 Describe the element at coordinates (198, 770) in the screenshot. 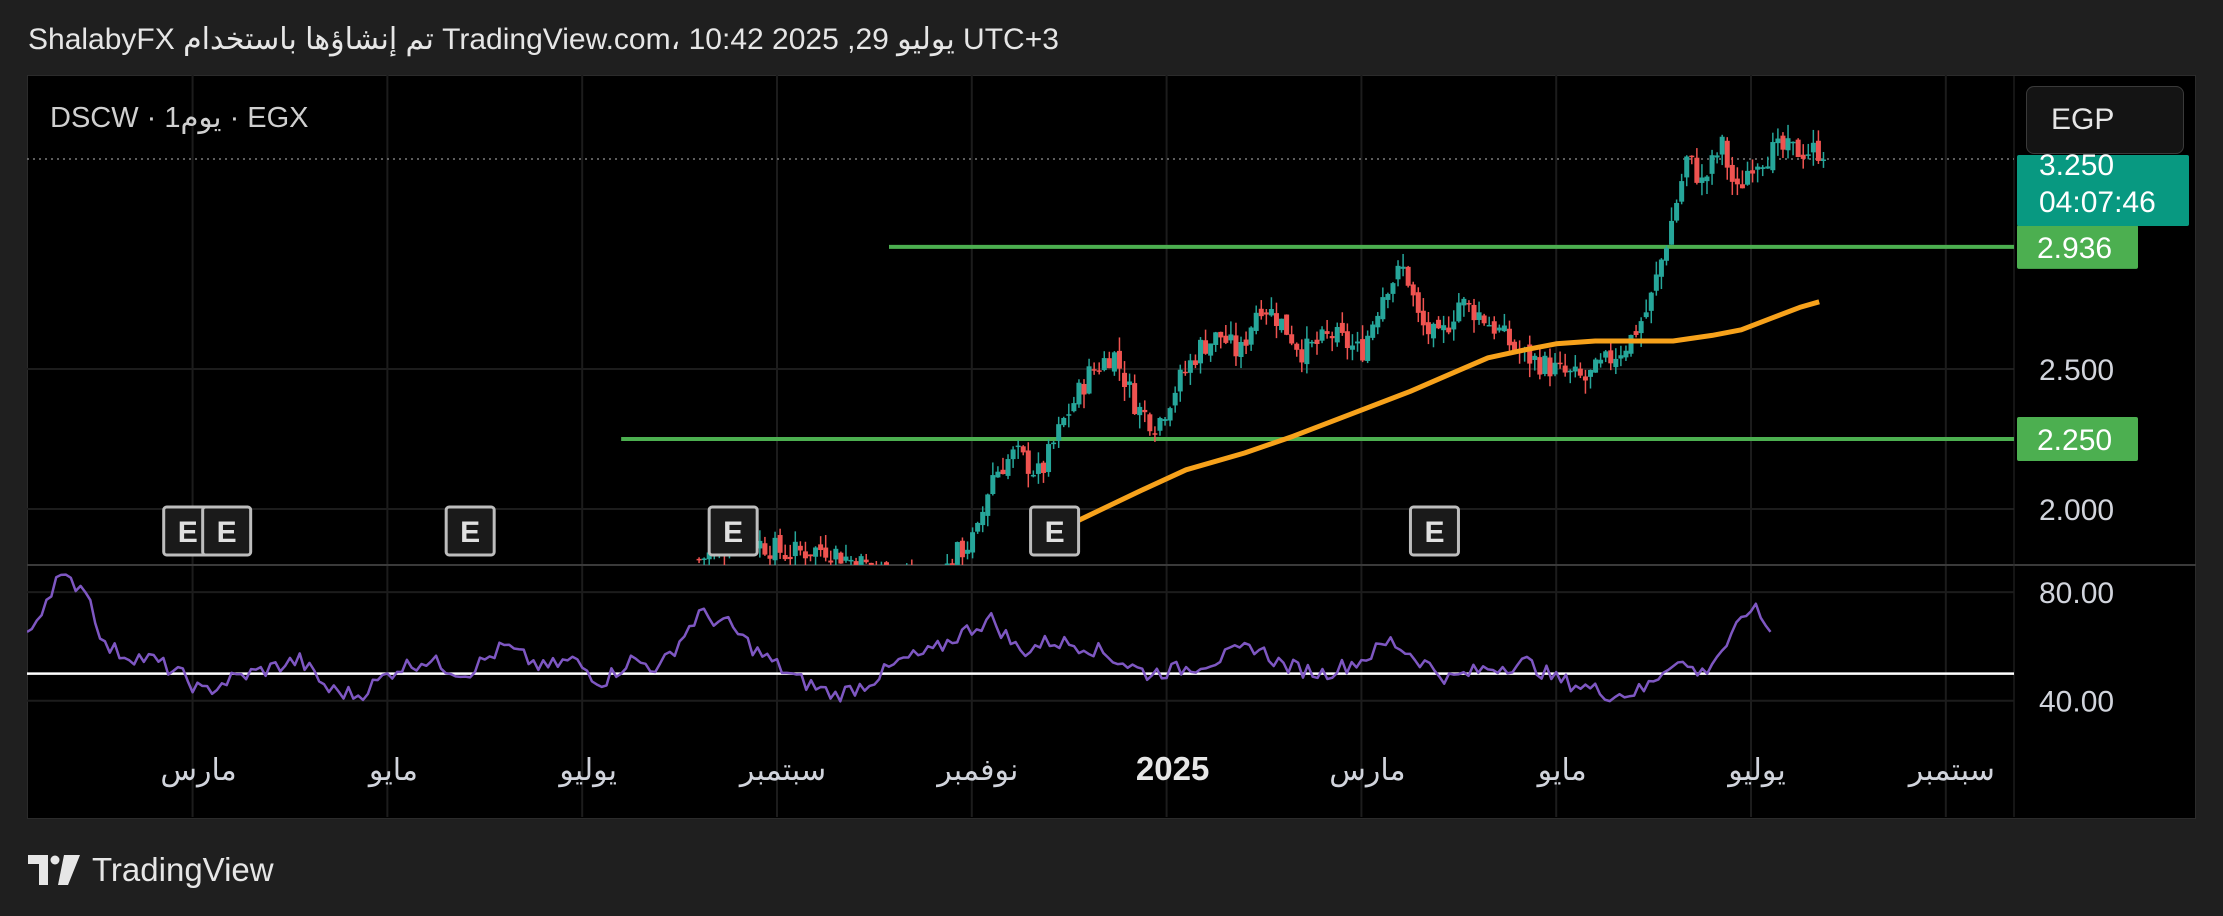

I see `time-tick-label: مارس` at that location.